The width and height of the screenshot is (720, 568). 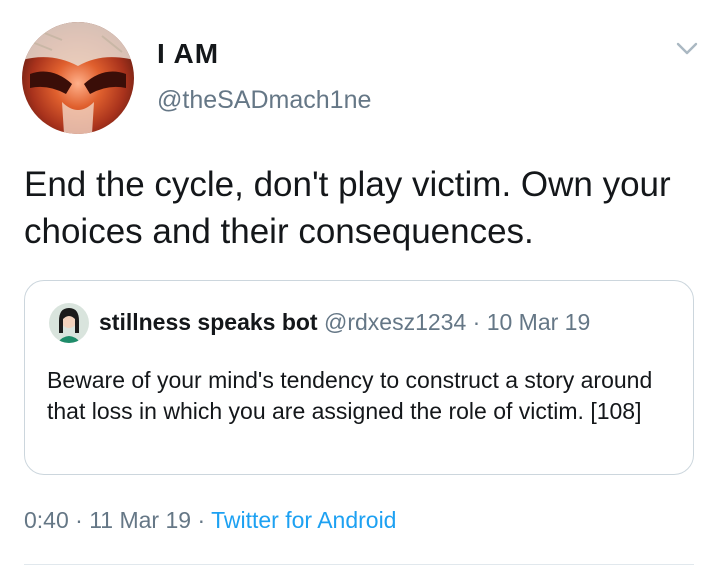 I want to click on tweet-date: 11 Mar 19, so click(x=140, y=520).